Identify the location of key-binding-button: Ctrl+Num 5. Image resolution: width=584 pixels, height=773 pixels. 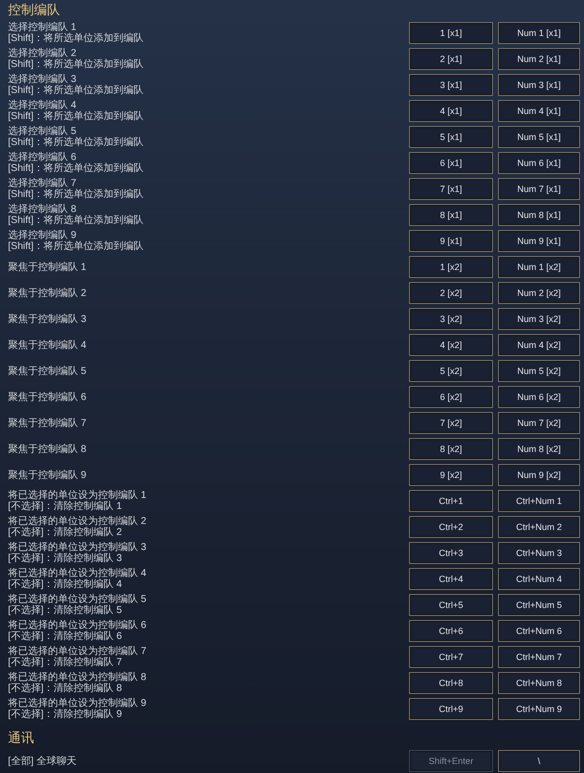
(539, 605).